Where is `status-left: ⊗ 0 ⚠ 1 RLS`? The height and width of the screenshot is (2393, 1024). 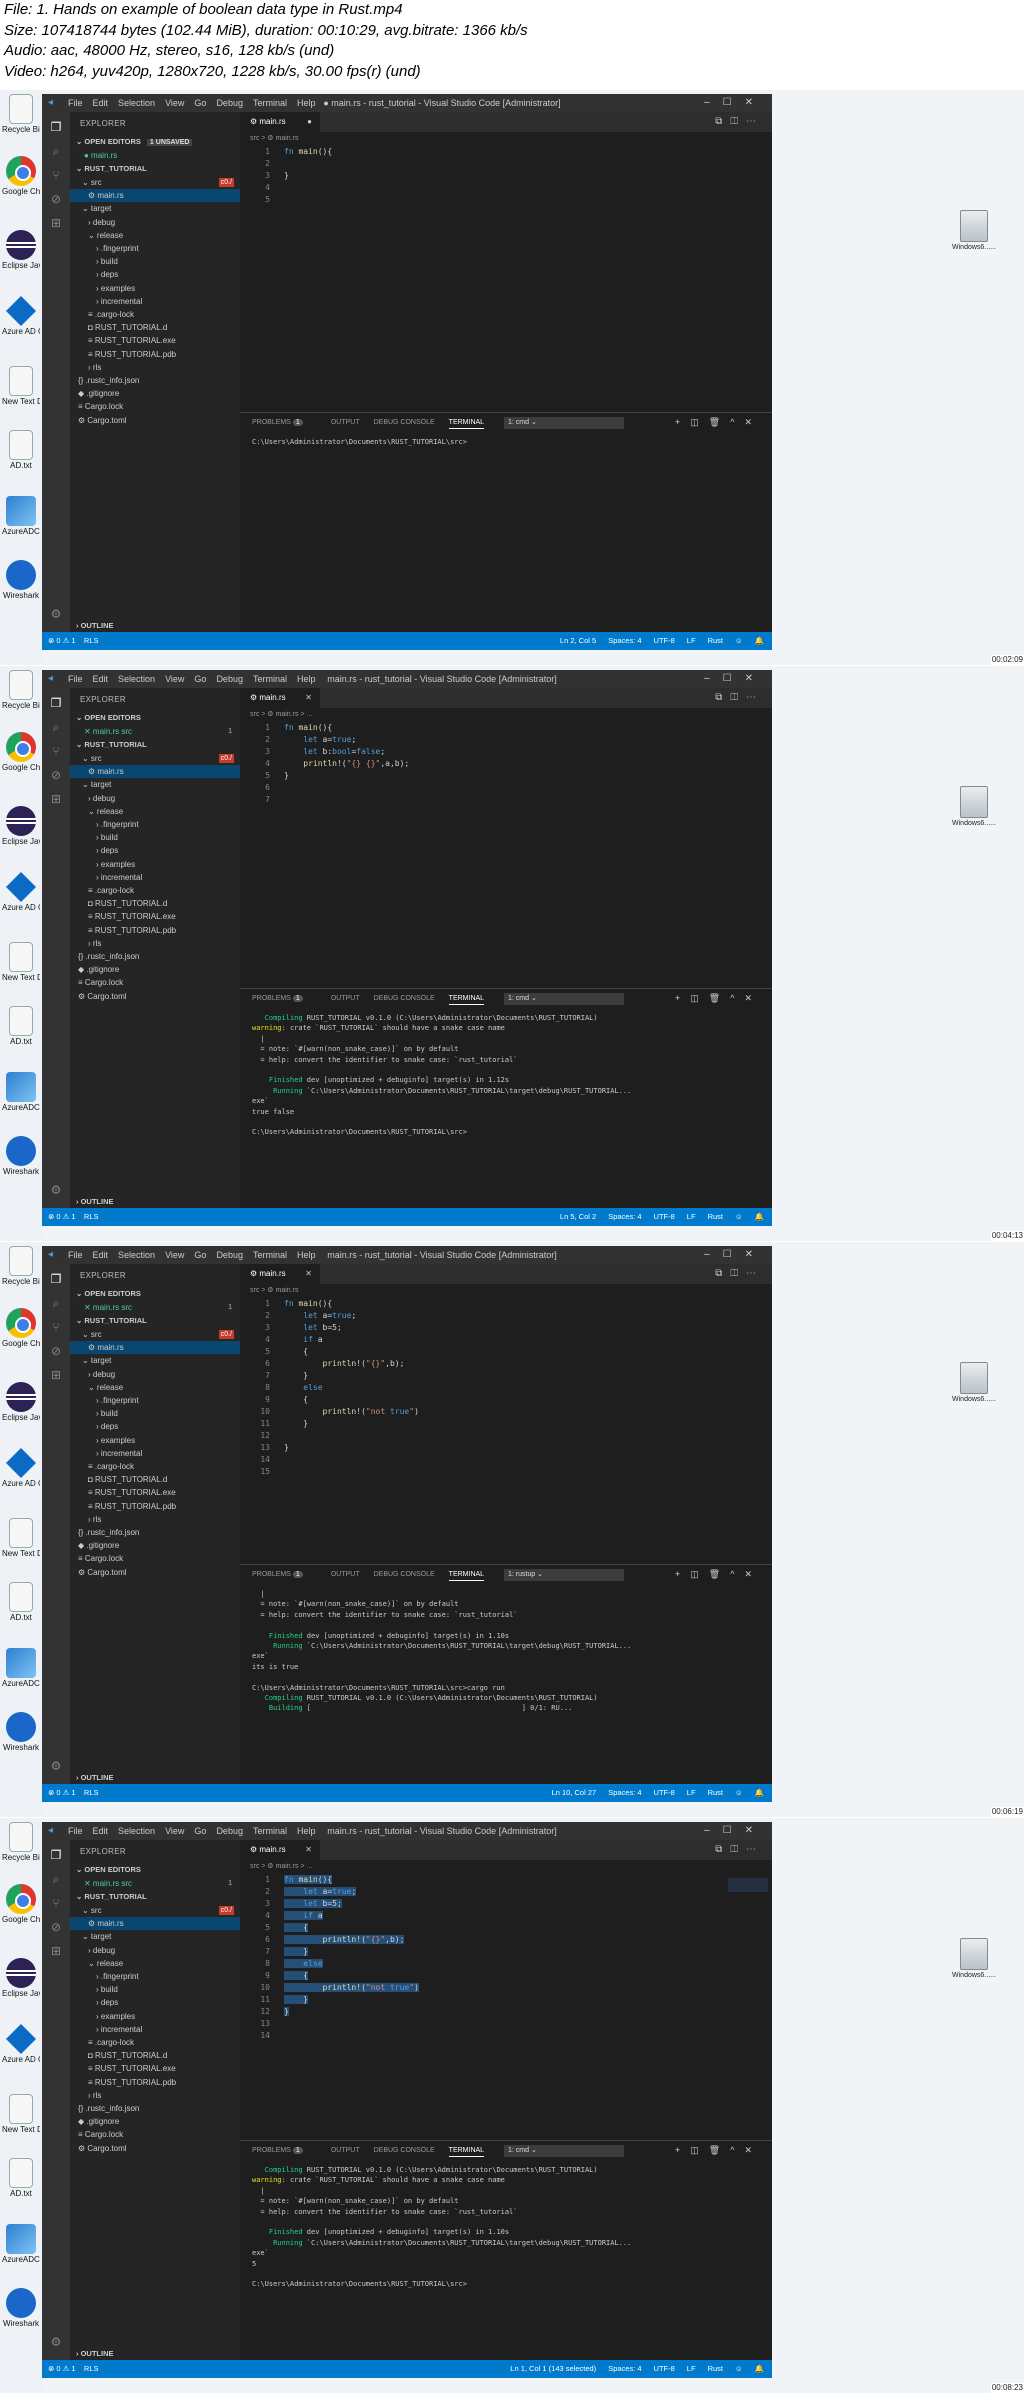 status-left: ⊗ 0 ⚠ 1 RLS is located at coordinates (73, 1793).